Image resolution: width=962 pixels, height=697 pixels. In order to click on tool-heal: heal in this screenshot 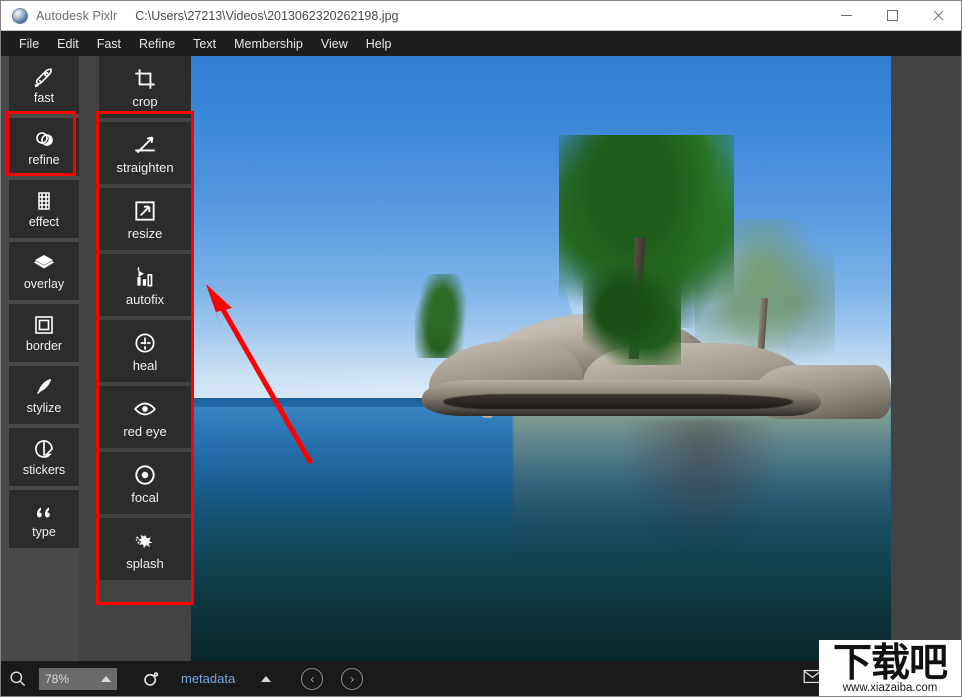, I will do `click(145, 351)`.